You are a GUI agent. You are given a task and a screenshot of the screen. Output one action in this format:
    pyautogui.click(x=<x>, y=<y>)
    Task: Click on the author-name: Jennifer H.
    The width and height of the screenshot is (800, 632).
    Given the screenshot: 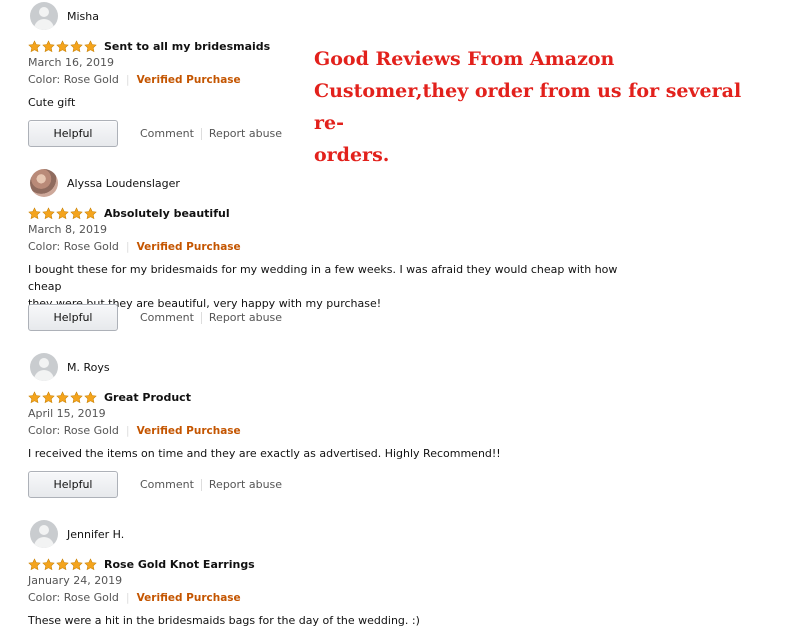 What is the action you would take?
    pyautogui.click(x=96, y=534)
    